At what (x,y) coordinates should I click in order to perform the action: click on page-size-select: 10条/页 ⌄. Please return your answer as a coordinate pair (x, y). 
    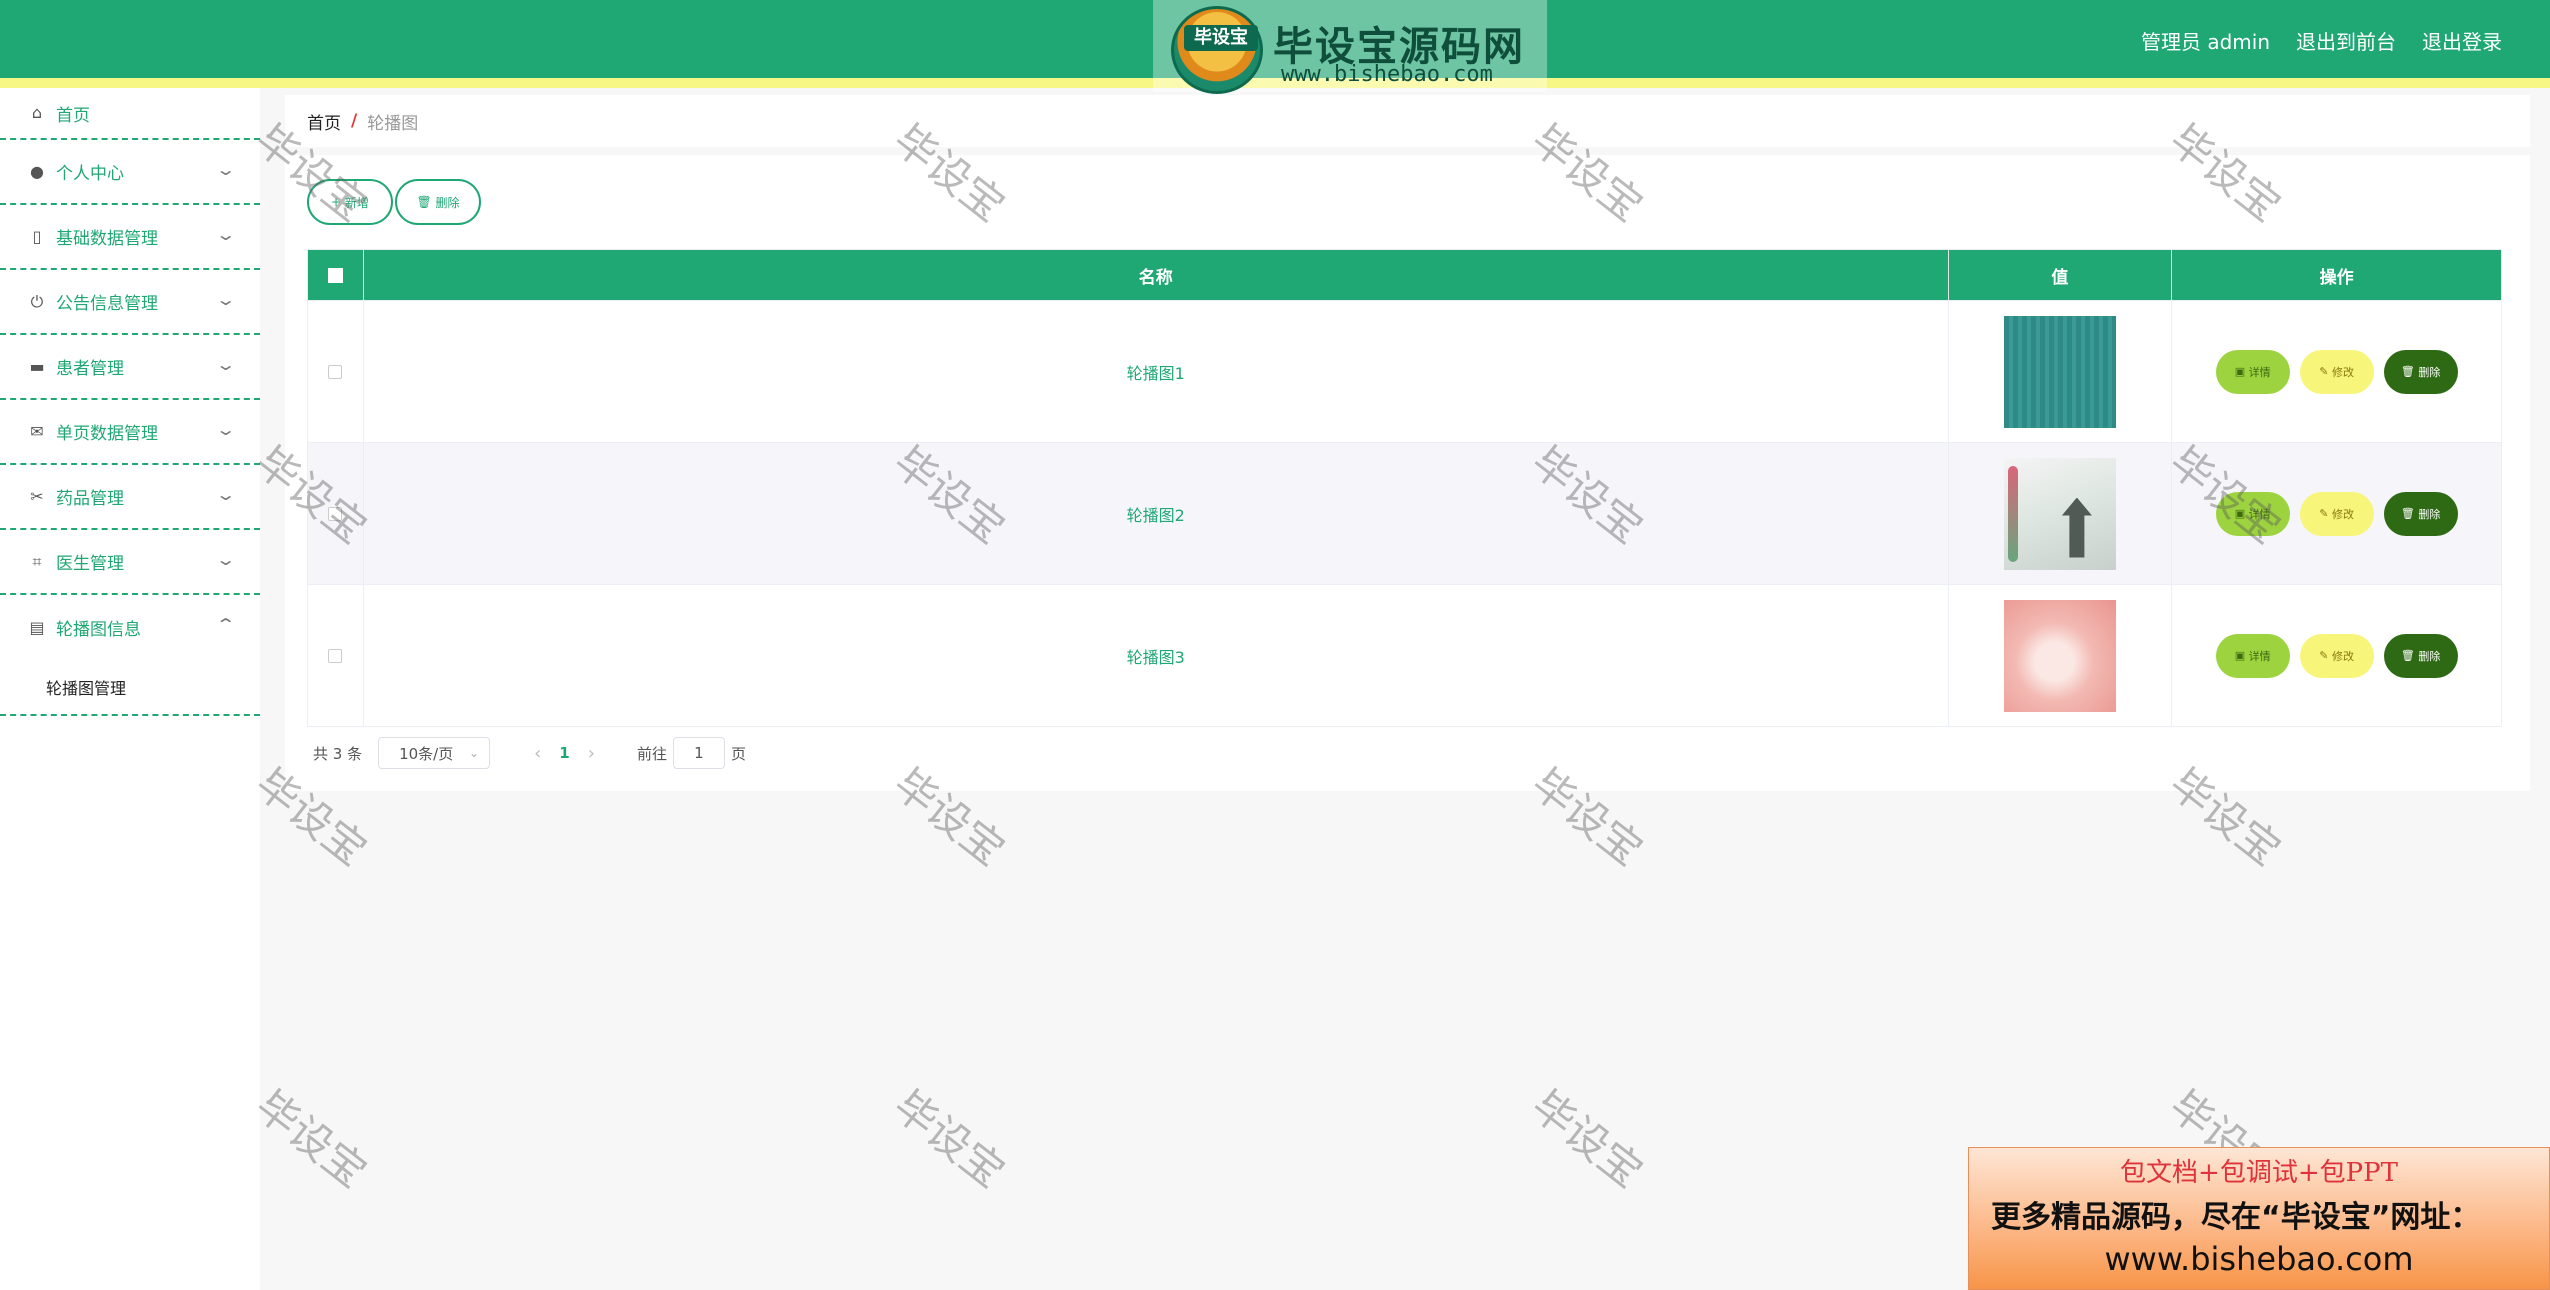
    Looking at the image, I should click on (434, 753).